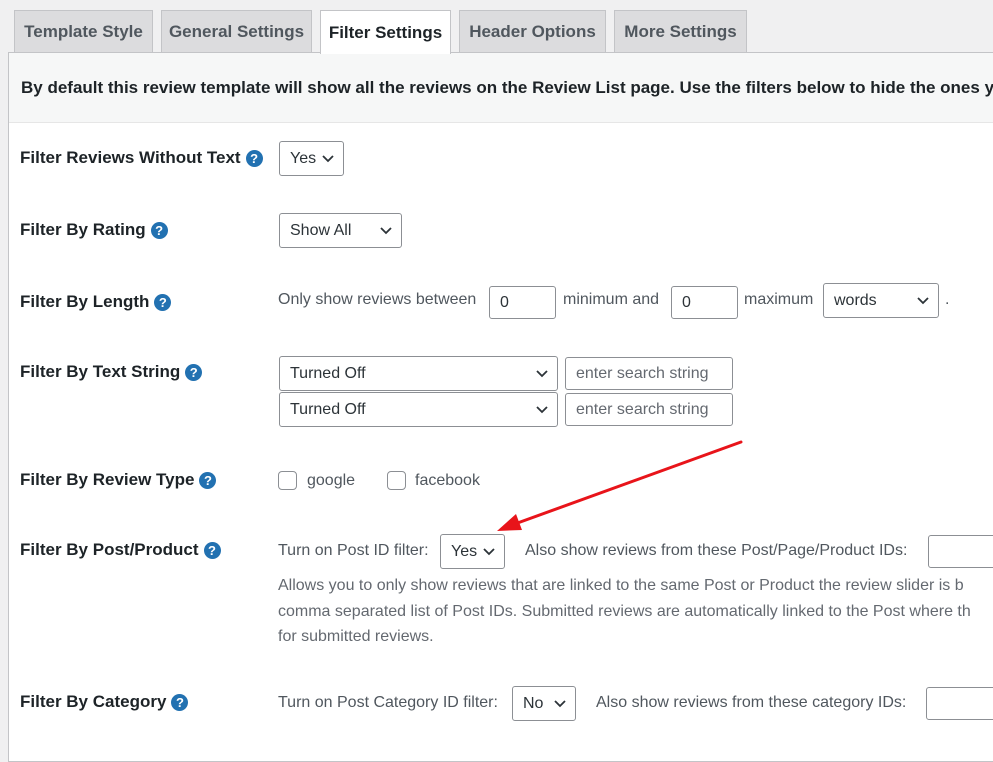  What do you see at coordinates (388, 702) in the screenshot?
I see `category-id-filter-label: Turn on Post Category ID filter:` at bounding box center [388, 702].